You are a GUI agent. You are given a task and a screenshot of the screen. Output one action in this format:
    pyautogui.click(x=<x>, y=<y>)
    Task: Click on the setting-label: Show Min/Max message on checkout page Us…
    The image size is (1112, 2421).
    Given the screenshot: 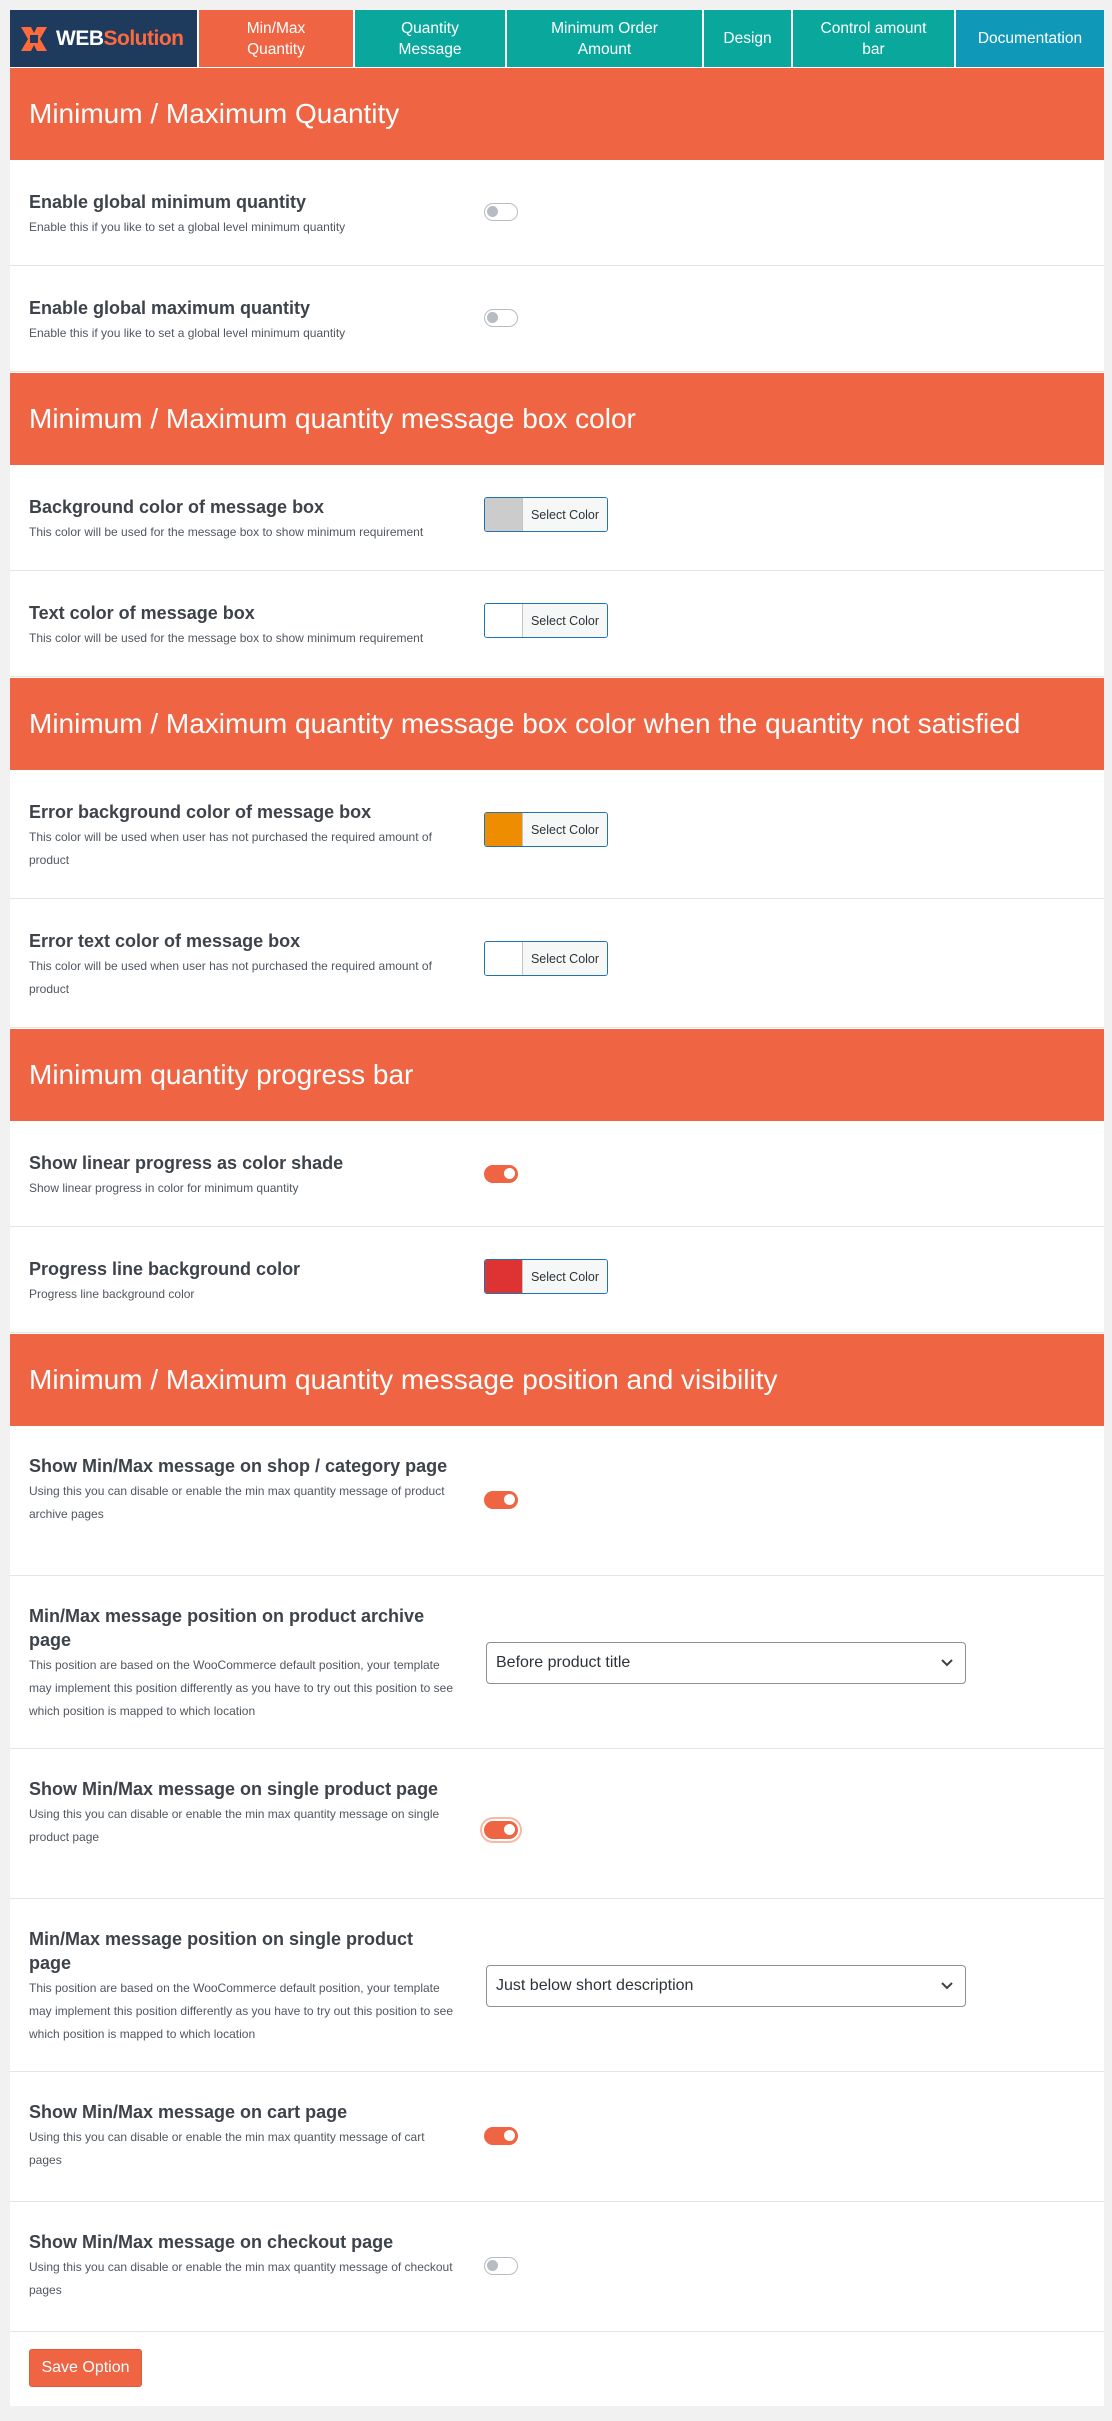 What is the action you would take?
    pyautogui.click(x=244, y=2266)
    